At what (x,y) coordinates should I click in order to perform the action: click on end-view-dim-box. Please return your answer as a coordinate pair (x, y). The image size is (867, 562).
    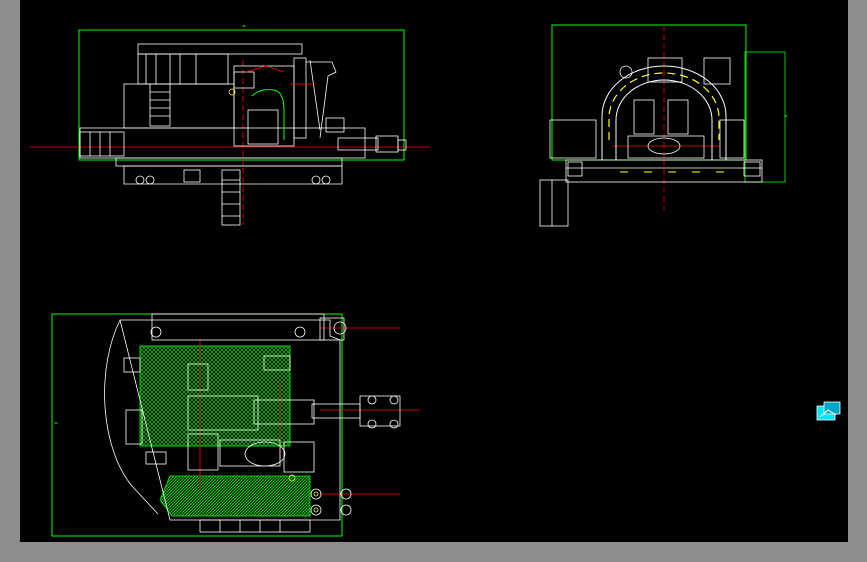
    Looking at the image, I should click on (765, 117).